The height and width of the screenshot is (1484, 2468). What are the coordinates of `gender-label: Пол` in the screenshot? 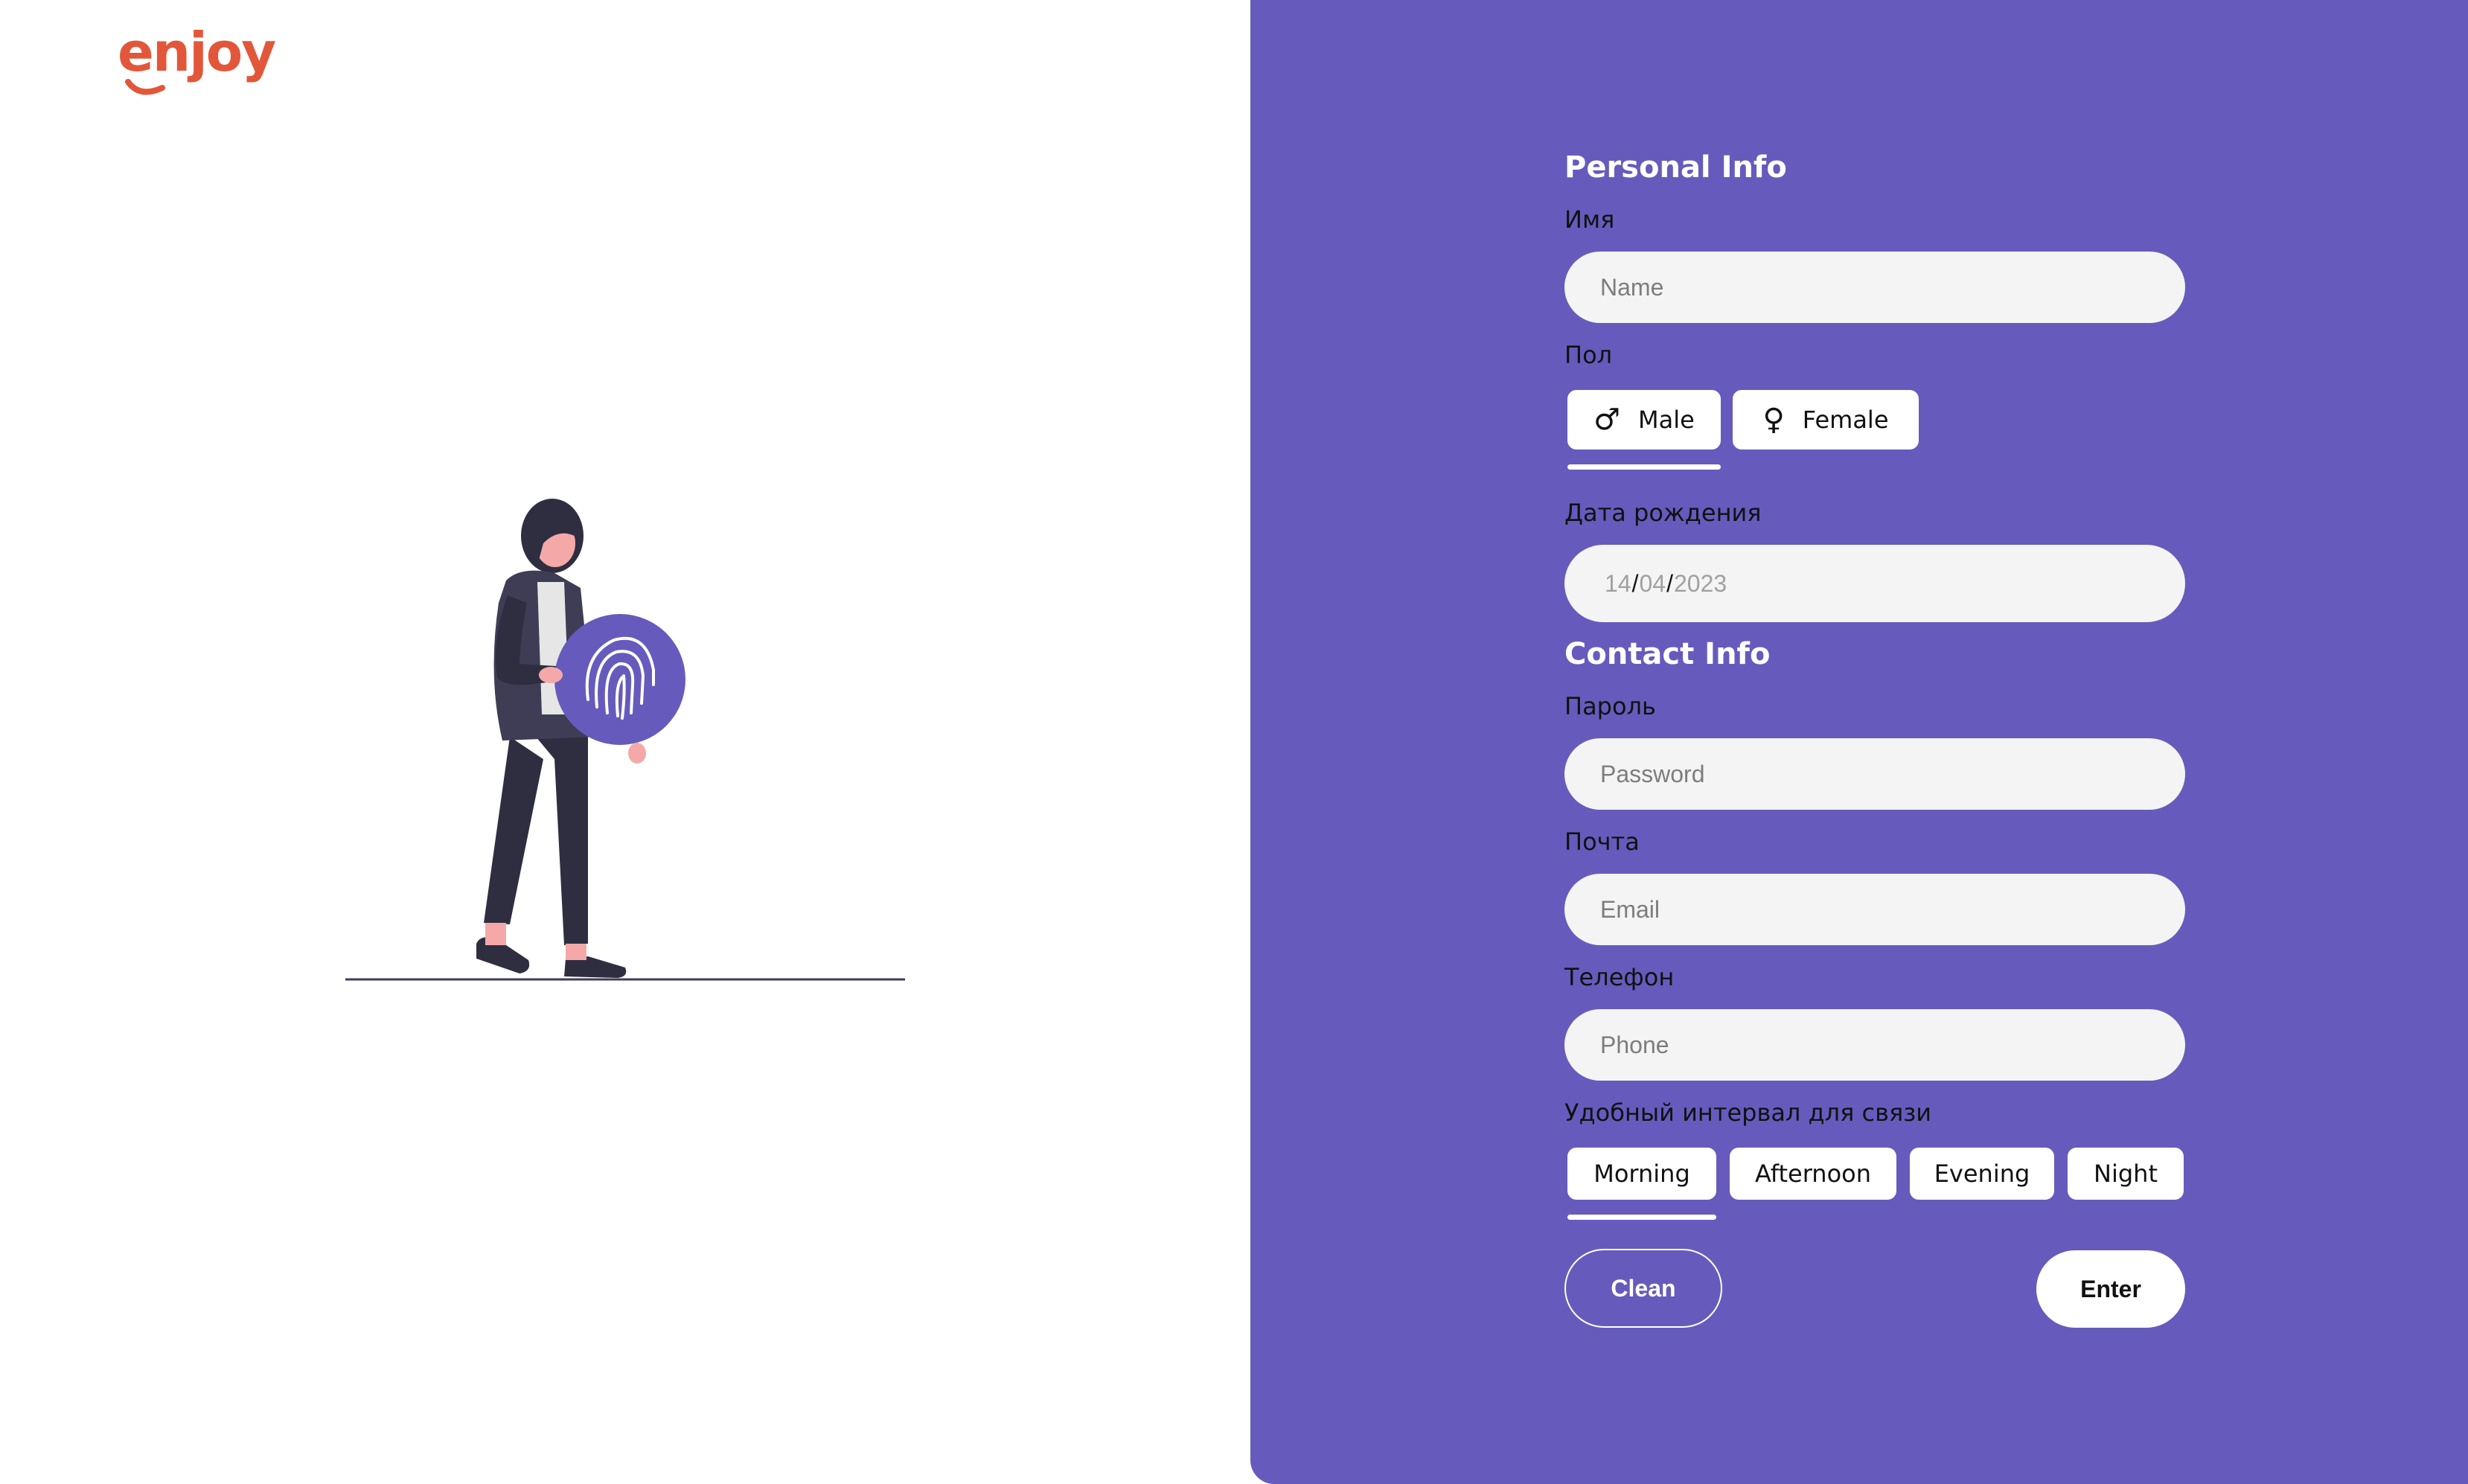 It's located at (1588, 355).